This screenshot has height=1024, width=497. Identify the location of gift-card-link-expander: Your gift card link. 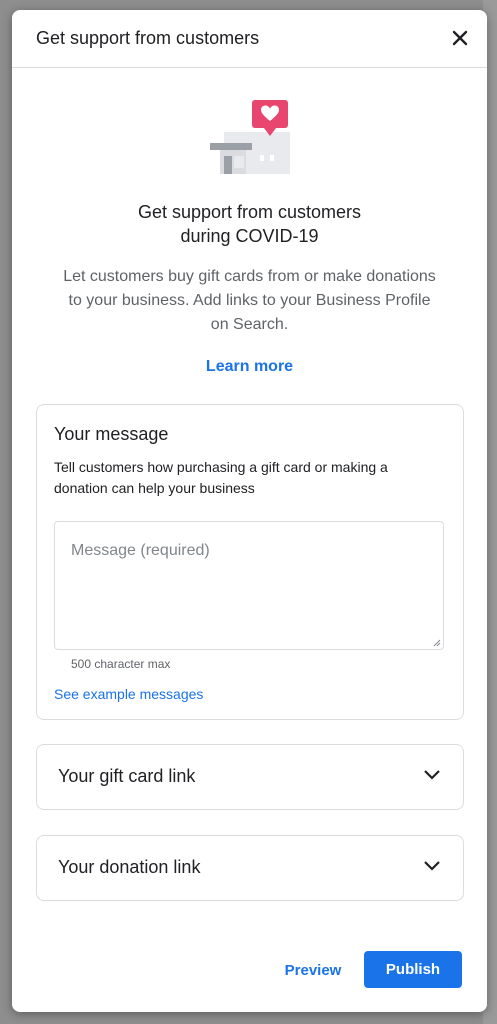
(250, 777).